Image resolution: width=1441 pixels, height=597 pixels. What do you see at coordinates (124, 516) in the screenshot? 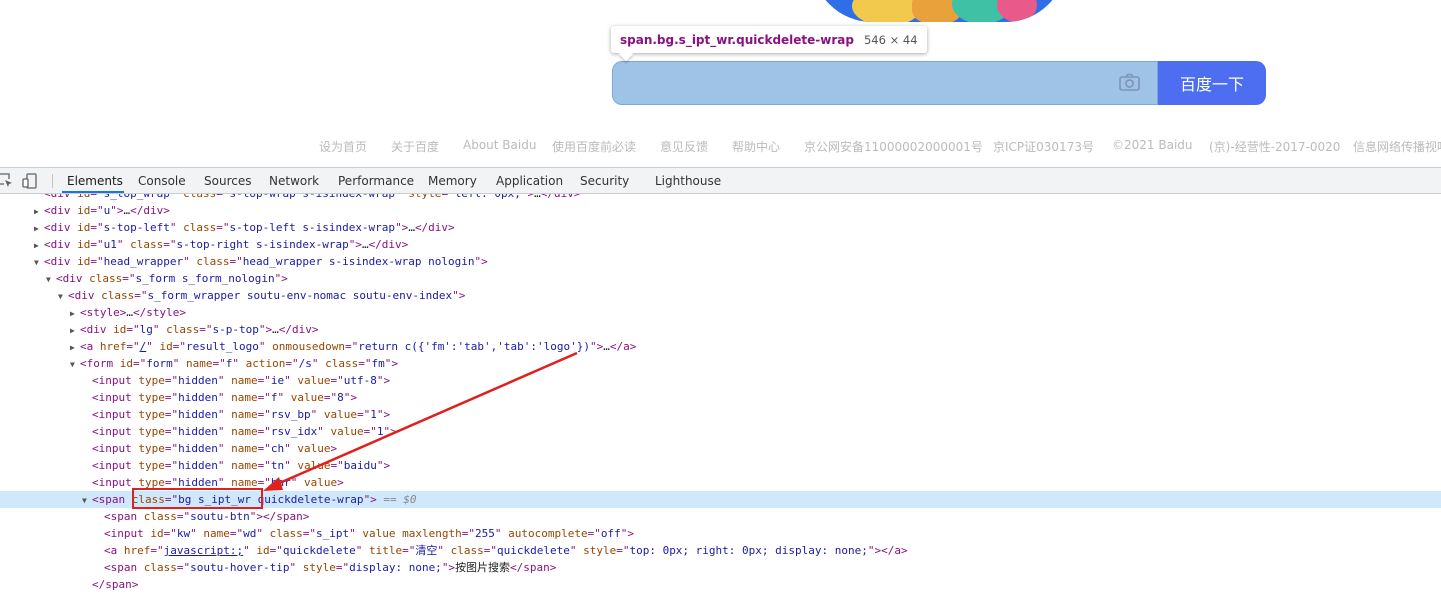
I see `dom-token: <span` at bounding box center [124, 516].